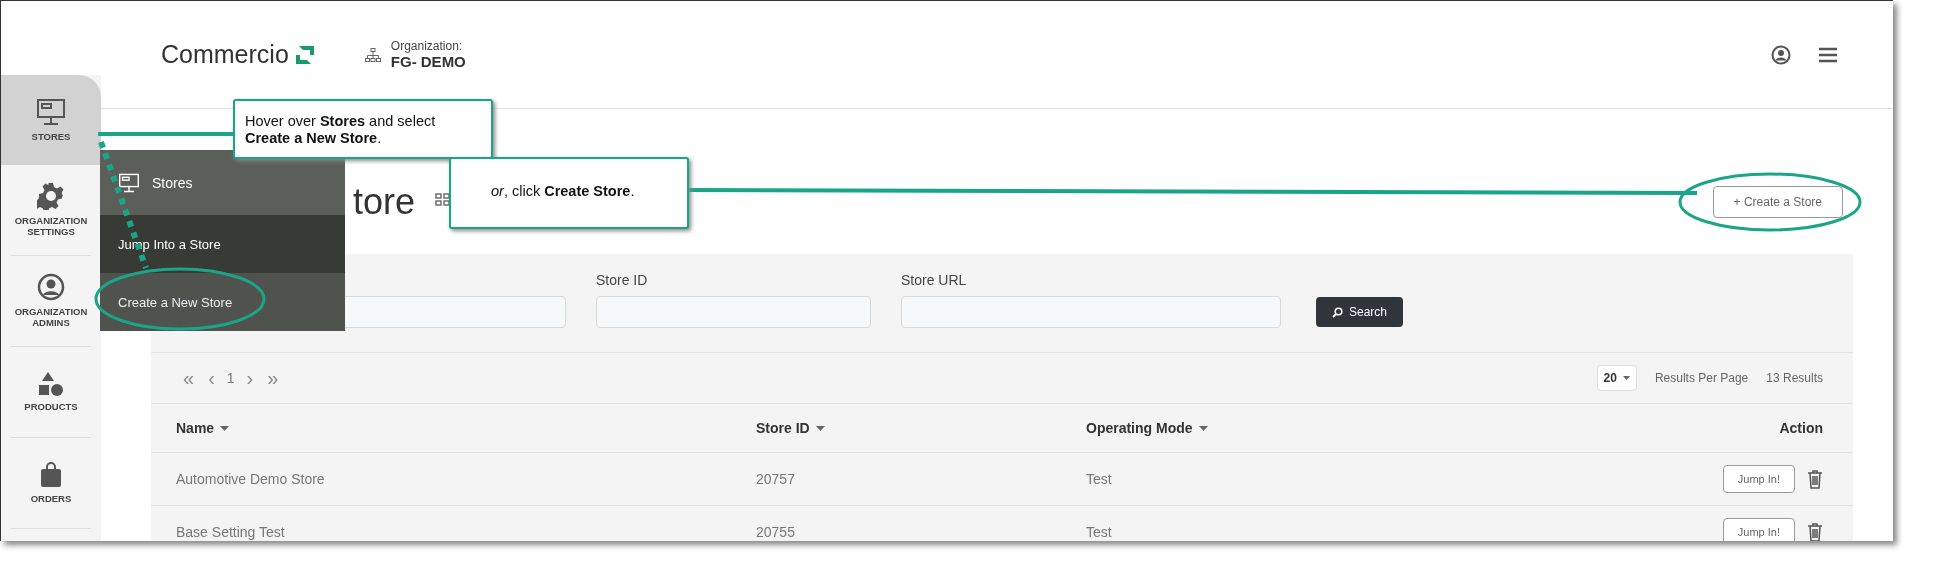 This screenshot has width=1934, height=573. What do you see at coordinates (304, 54) in the screenshot?
I see `logo-icon` at bounding box center [304, 54].